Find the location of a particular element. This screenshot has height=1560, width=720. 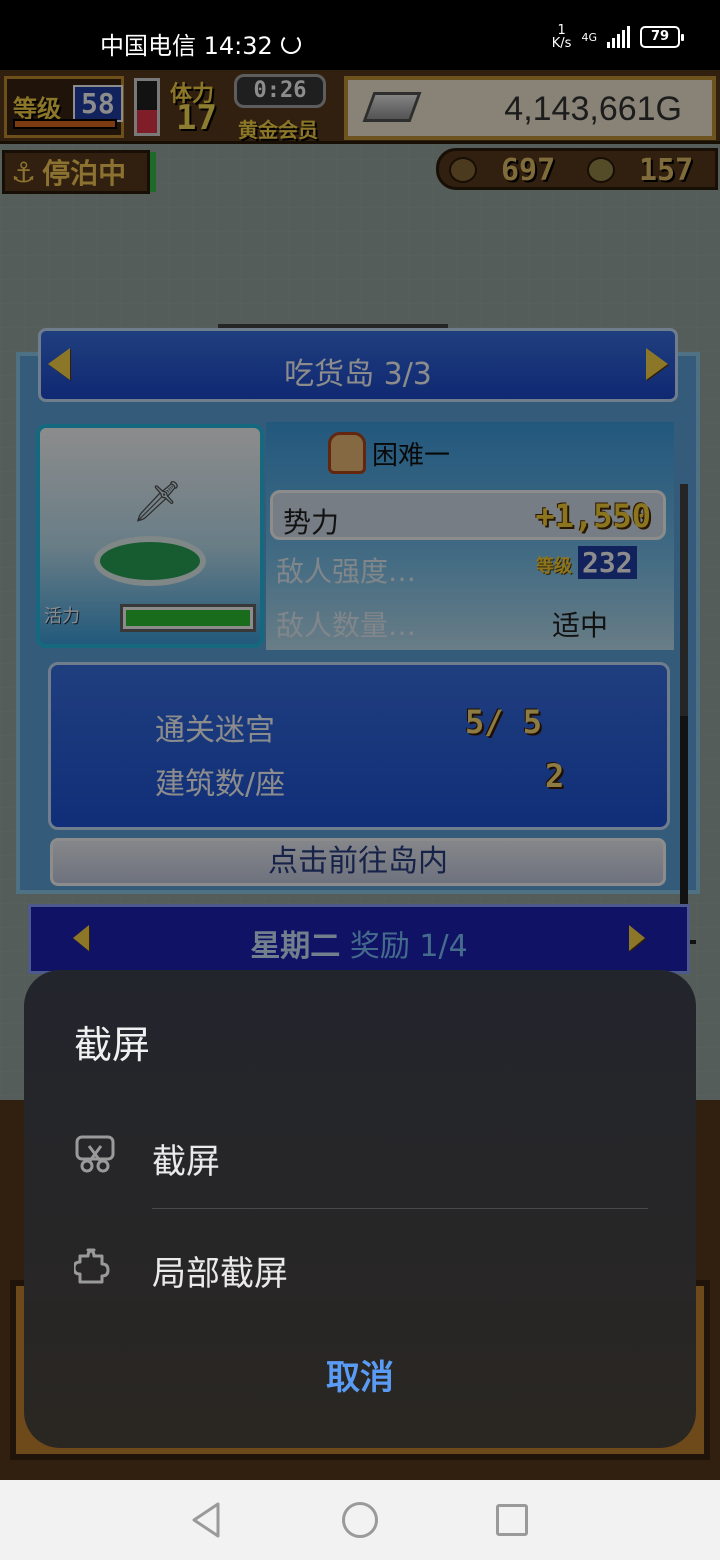

sheet-title: 截屏 is located at coordinates (112, 1045).